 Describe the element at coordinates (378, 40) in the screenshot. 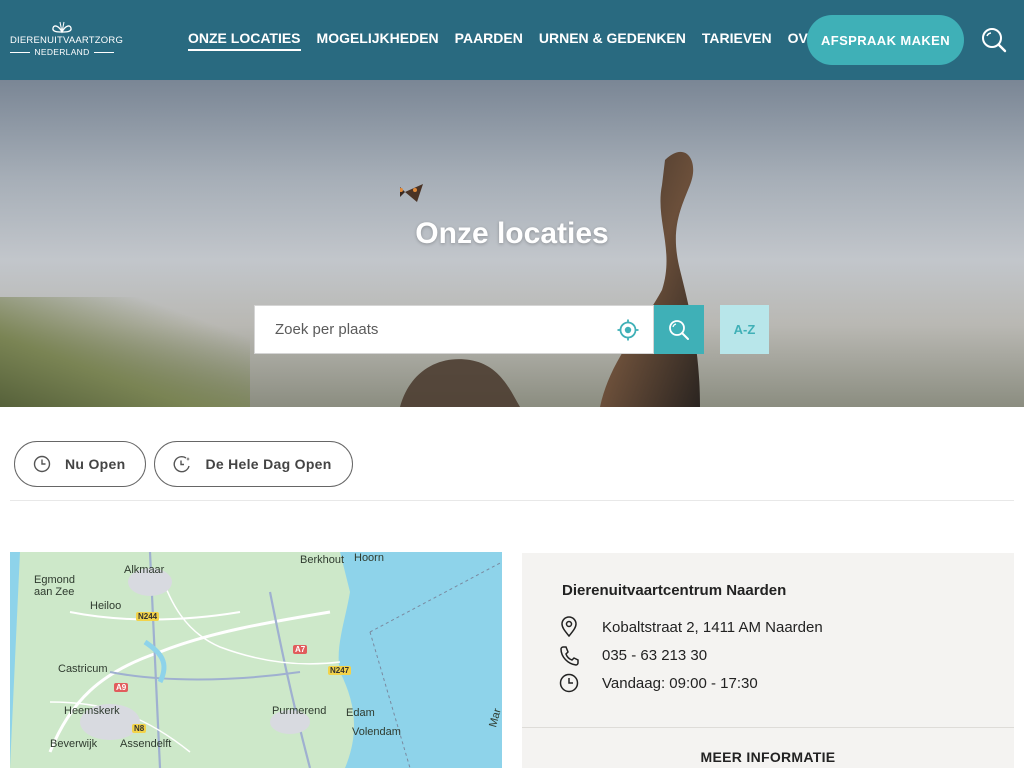

I see `nav-item-mogelijkheden: MOGELIJKHEDEN` at that location.